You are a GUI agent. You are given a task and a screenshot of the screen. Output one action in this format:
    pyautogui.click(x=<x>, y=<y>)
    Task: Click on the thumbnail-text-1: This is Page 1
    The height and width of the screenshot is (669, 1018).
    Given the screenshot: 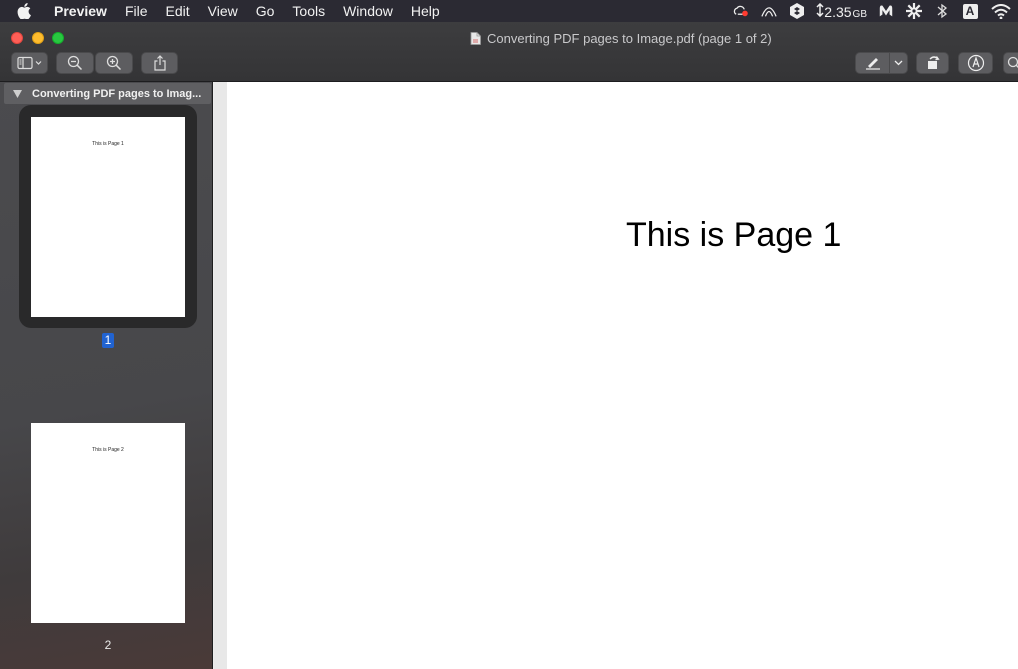 What is the action you would take?
    pyautogui.click(x=108, y=144)
    